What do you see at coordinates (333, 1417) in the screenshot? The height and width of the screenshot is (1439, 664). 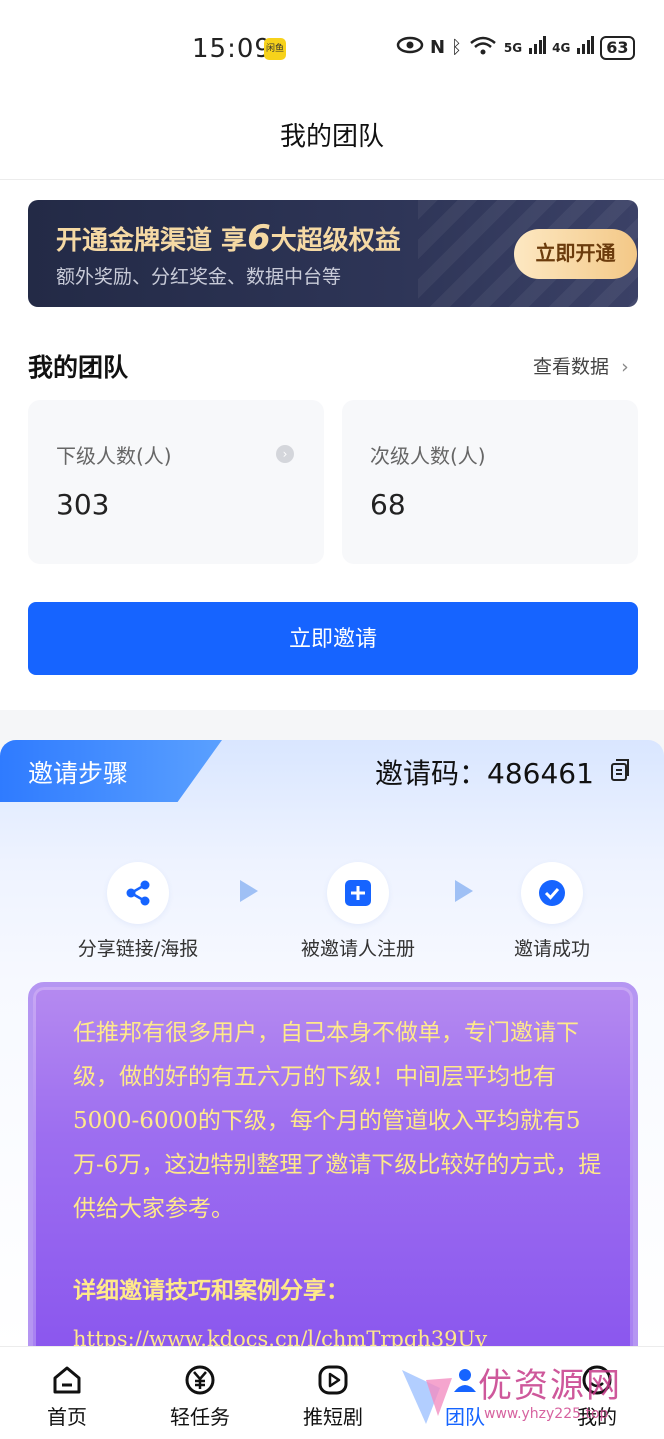 I see `tab-label: 推短剧` at bounding box center [333, 1417].